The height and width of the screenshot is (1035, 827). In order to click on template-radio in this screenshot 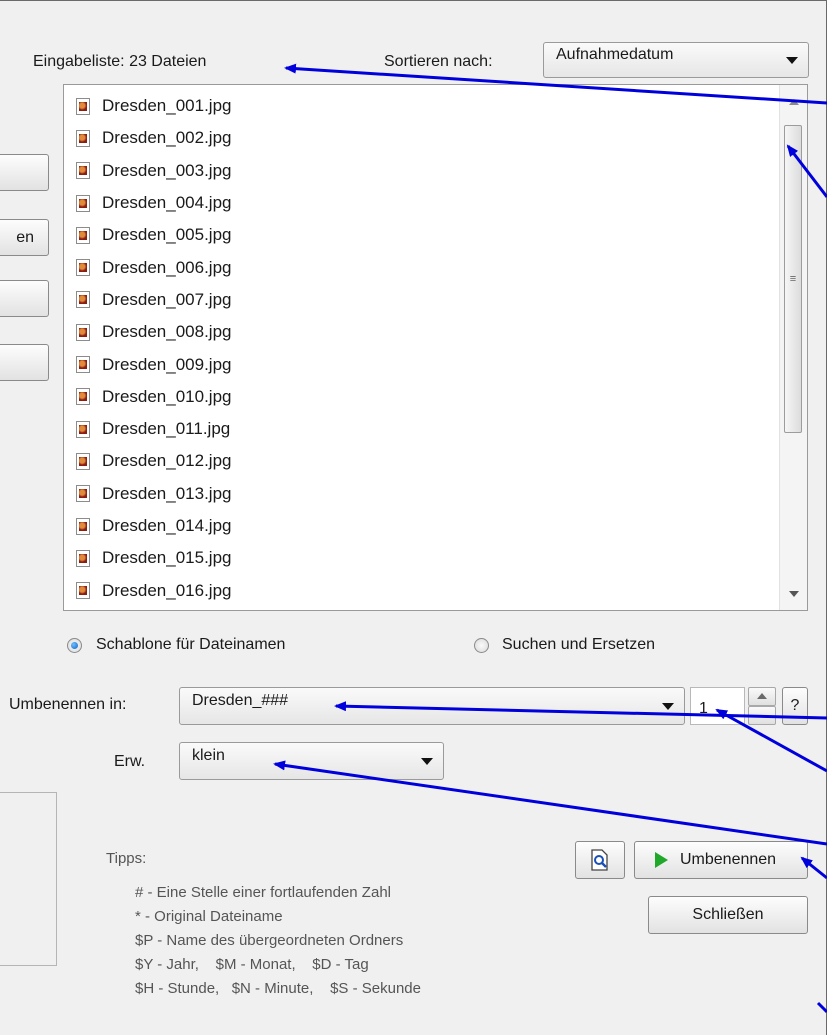, I will do `click(74, 645)`.